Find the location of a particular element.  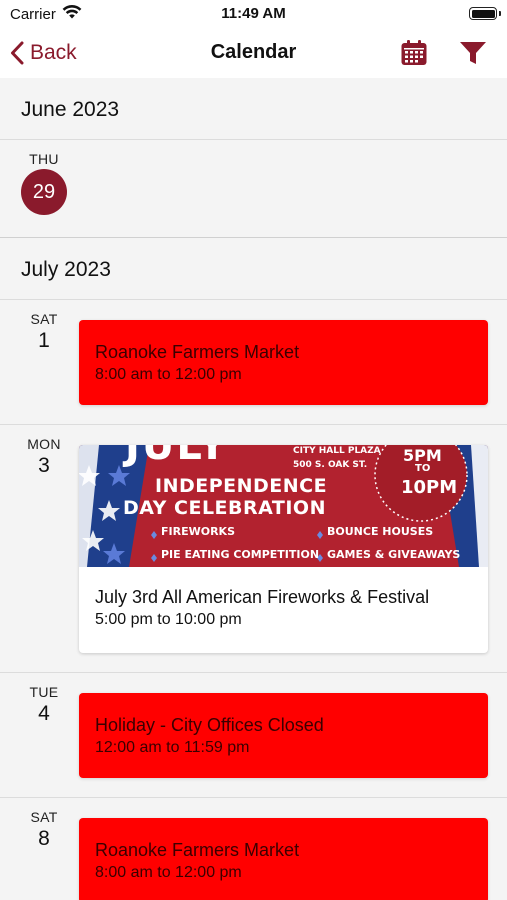

battery-tip is located at coordinates (500, 13).